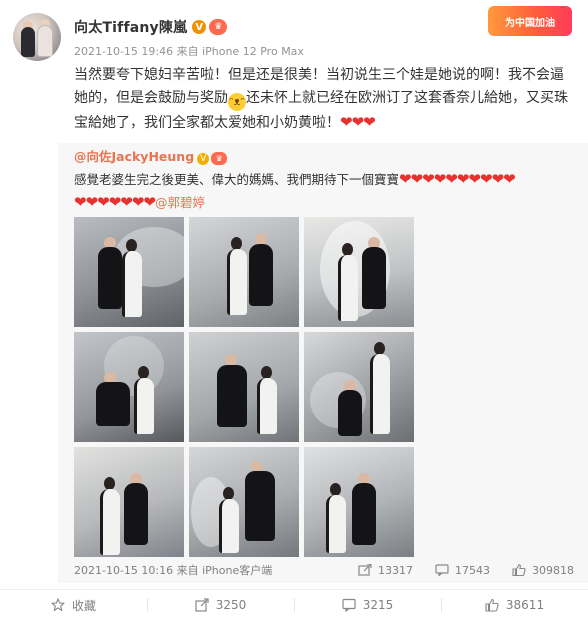 Image resolution: width=588 pixels, height=620 pixels. I want to click on heart-emoji-icon: ❤❤❤❤❤❤❤, so click(115, 202).